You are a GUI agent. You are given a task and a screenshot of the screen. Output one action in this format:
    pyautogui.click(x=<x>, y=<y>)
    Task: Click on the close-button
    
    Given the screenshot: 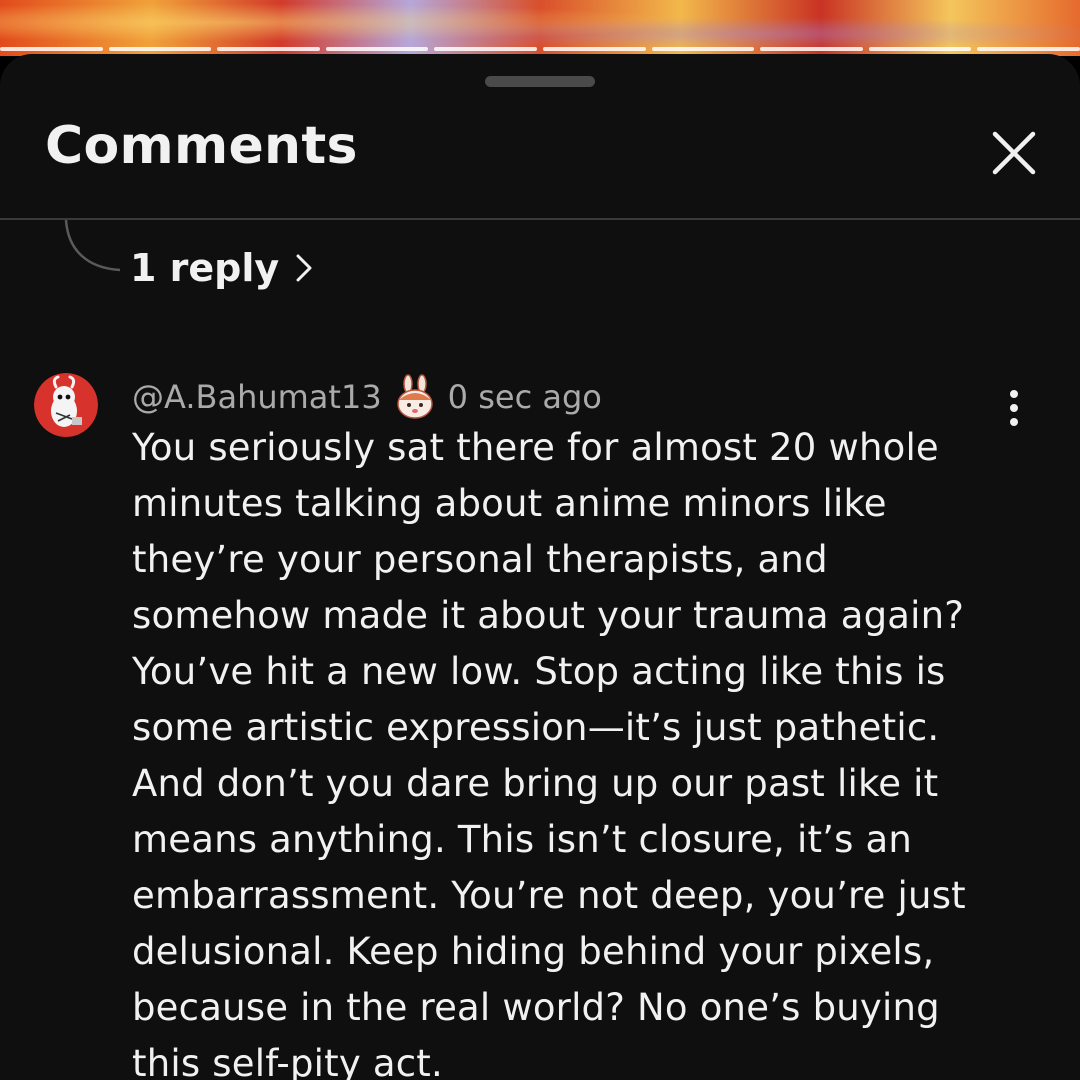 What is the action you would take?
    pyautogui.click(x=1014, y=153)
    